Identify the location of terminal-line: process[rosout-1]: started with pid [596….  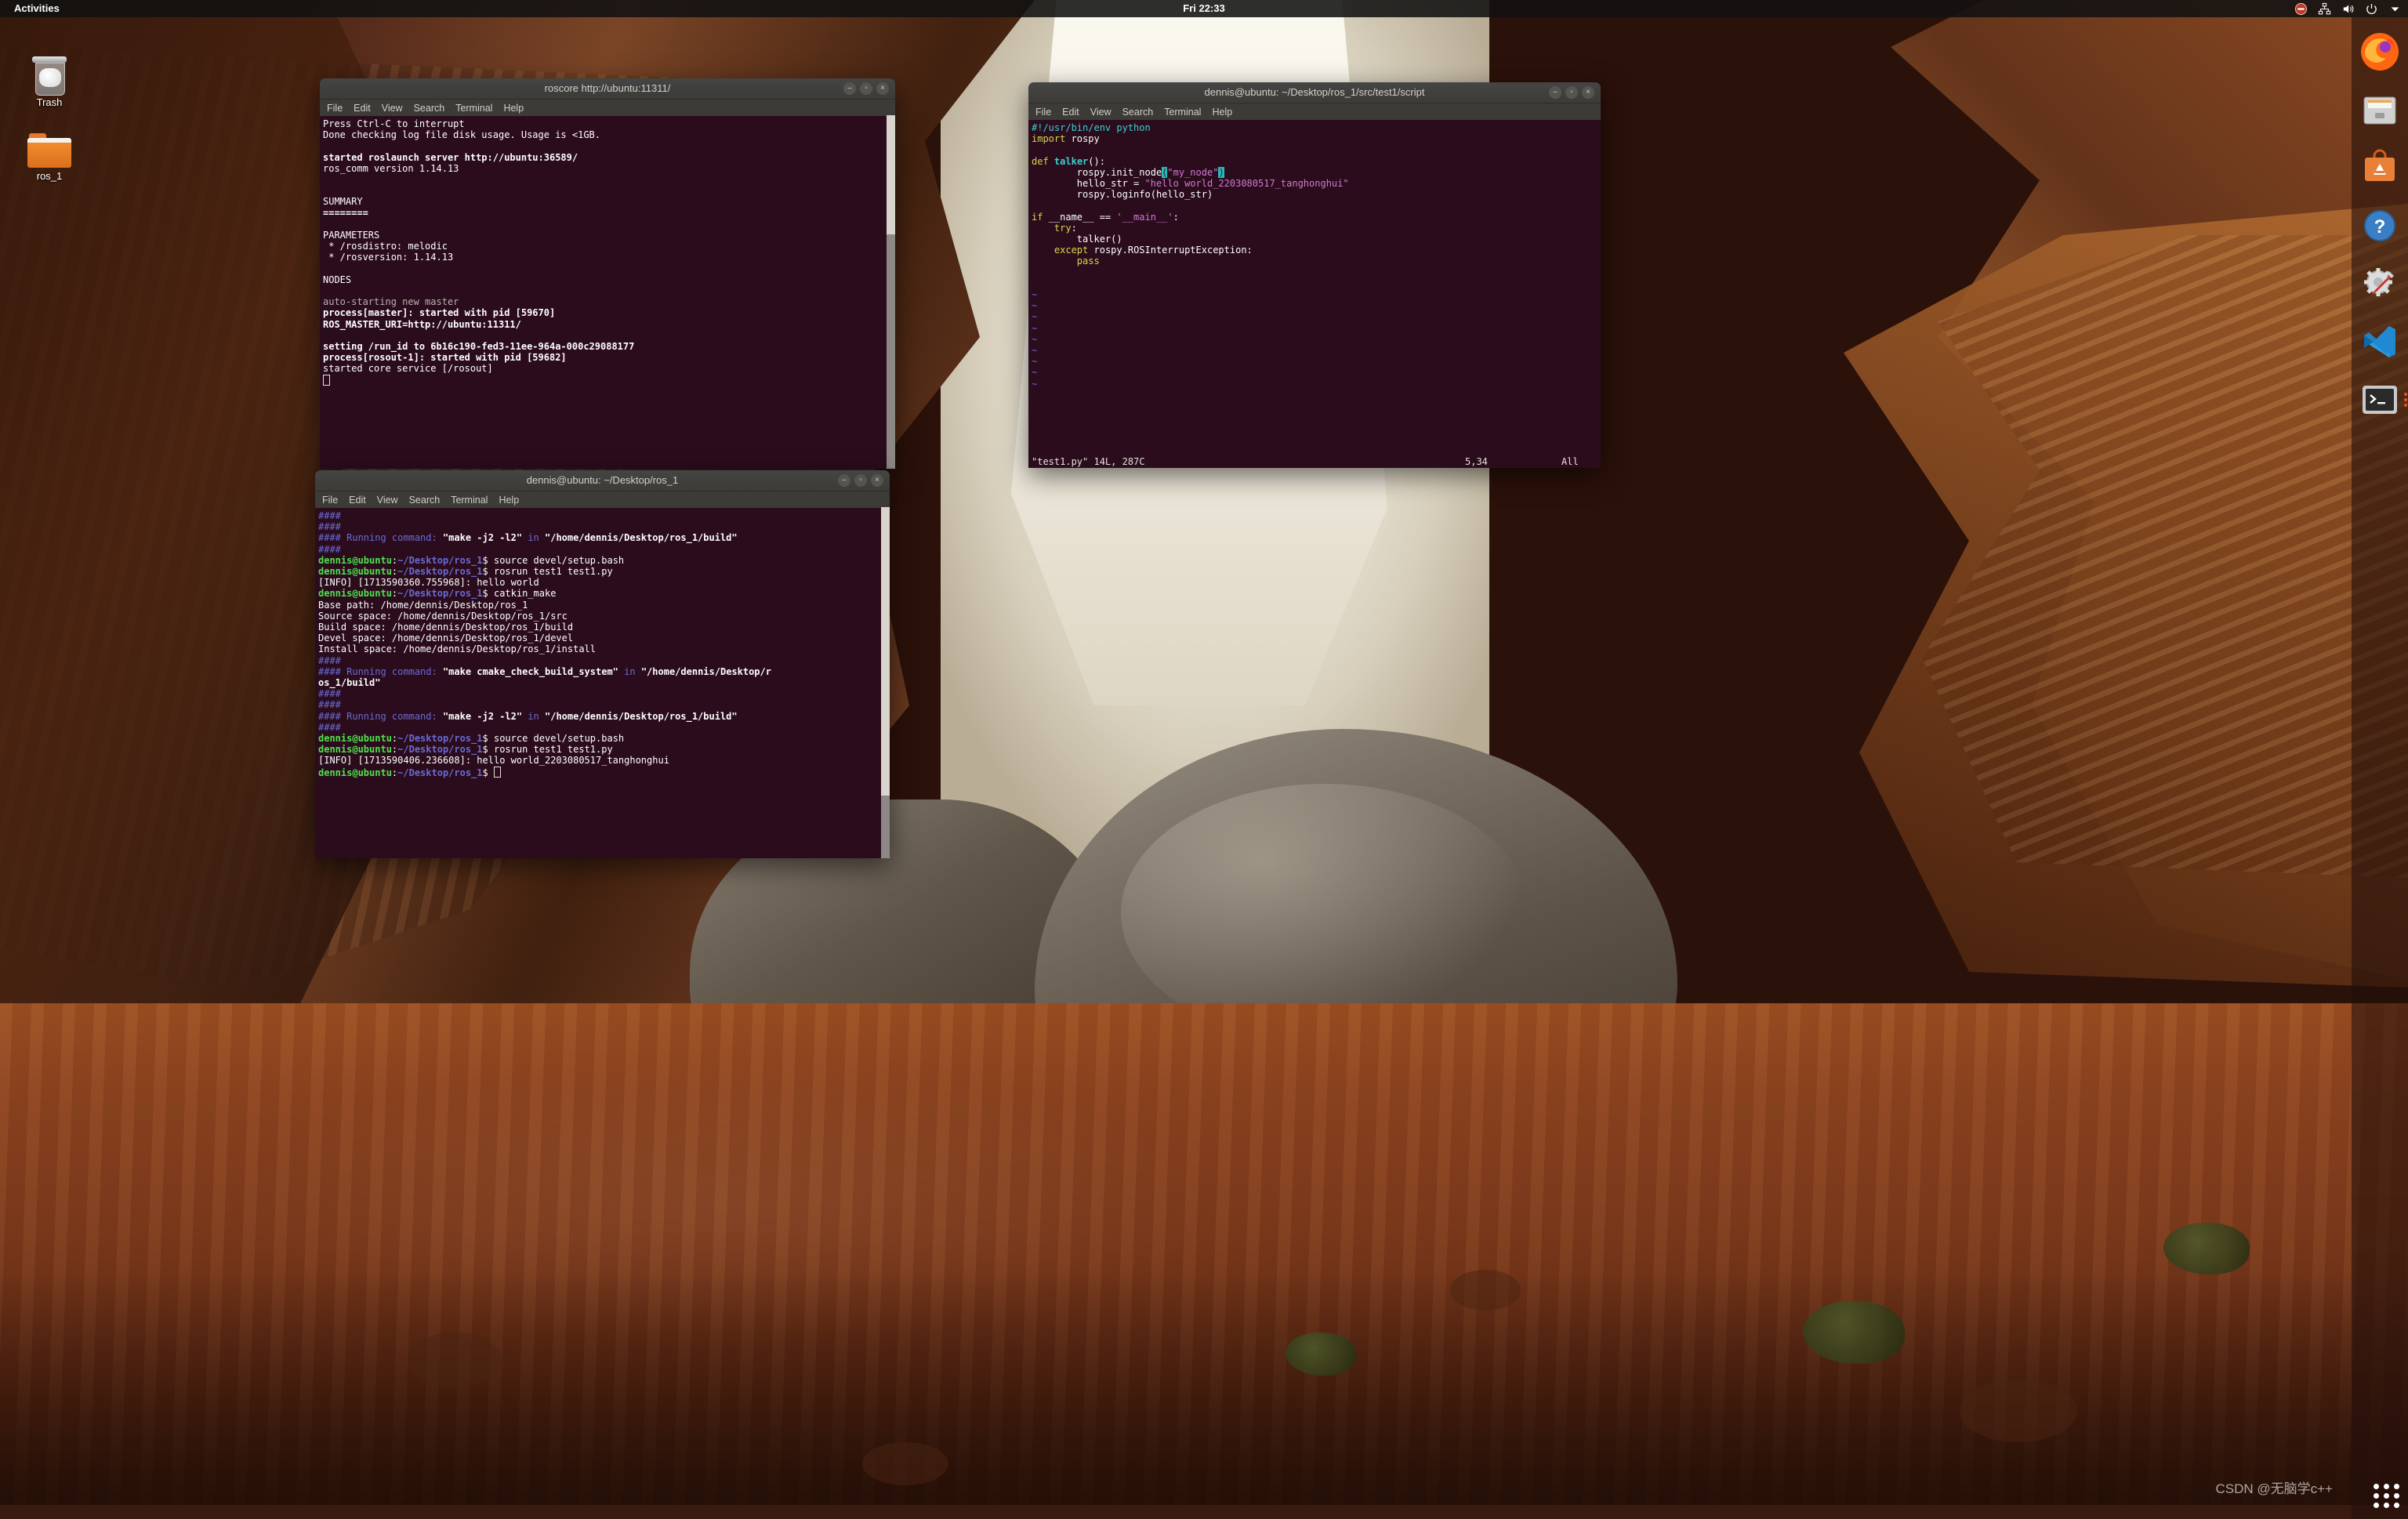
(609, 357).